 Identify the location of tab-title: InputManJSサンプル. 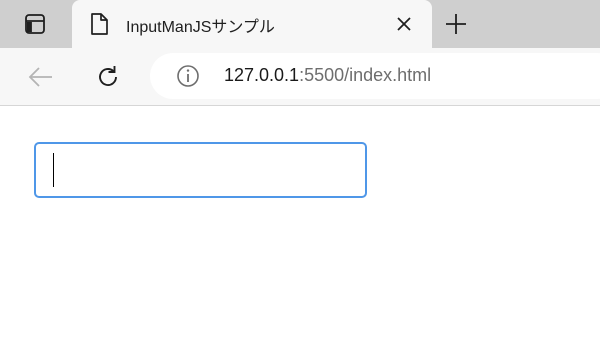
(200, 27).